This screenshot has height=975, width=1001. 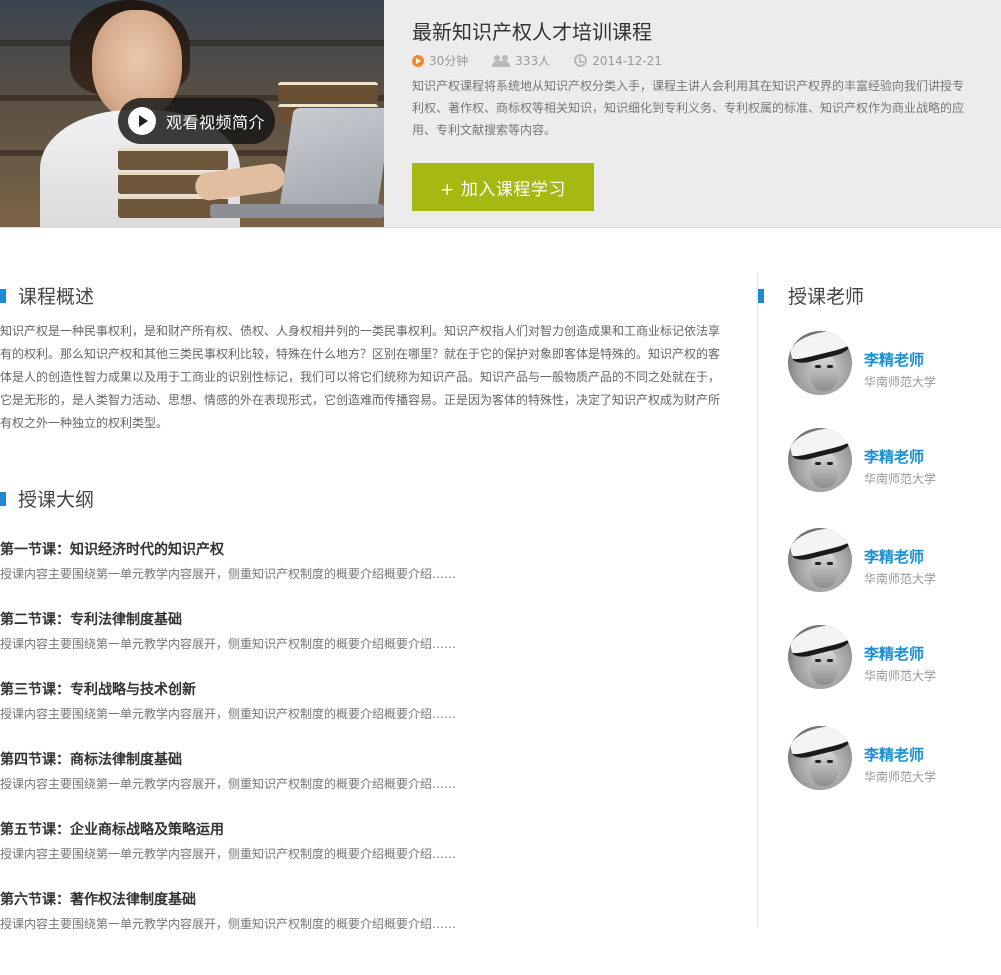 What do you see at coordinates (501, 60) in the screenshot?
I see `users-icon` at bounding box center [501, 60].